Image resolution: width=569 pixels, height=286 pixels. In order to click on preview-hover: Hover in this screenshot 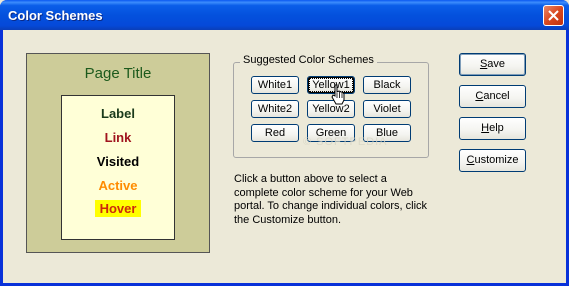, I will do `click(118, 208)`.